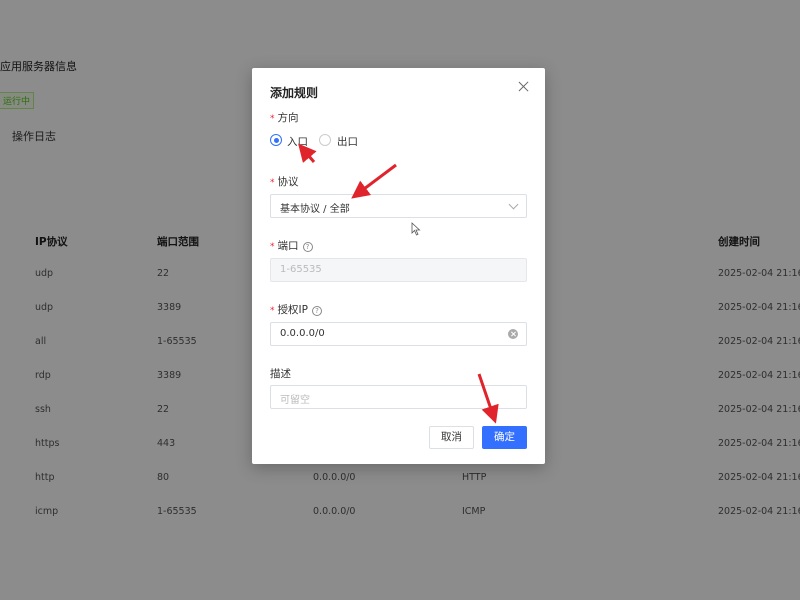 The height and width of the screenshot is (600, 800). What do you see at coordinates (451, 437) in the screenshot?
I see `cancel-button: 取消` at bounding box center [451, 437].